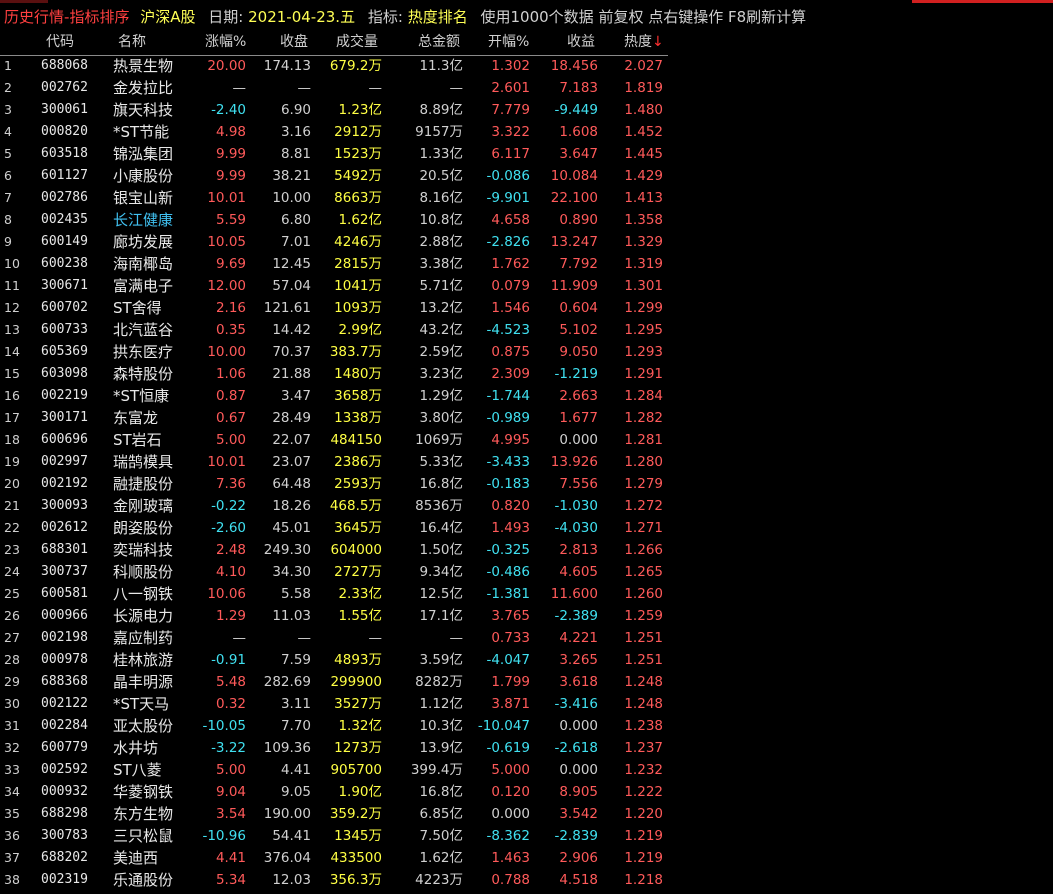  Describe the element at coordinates (143, 66) in the screenshot. I see `stock-name: 热景生物` at that location.